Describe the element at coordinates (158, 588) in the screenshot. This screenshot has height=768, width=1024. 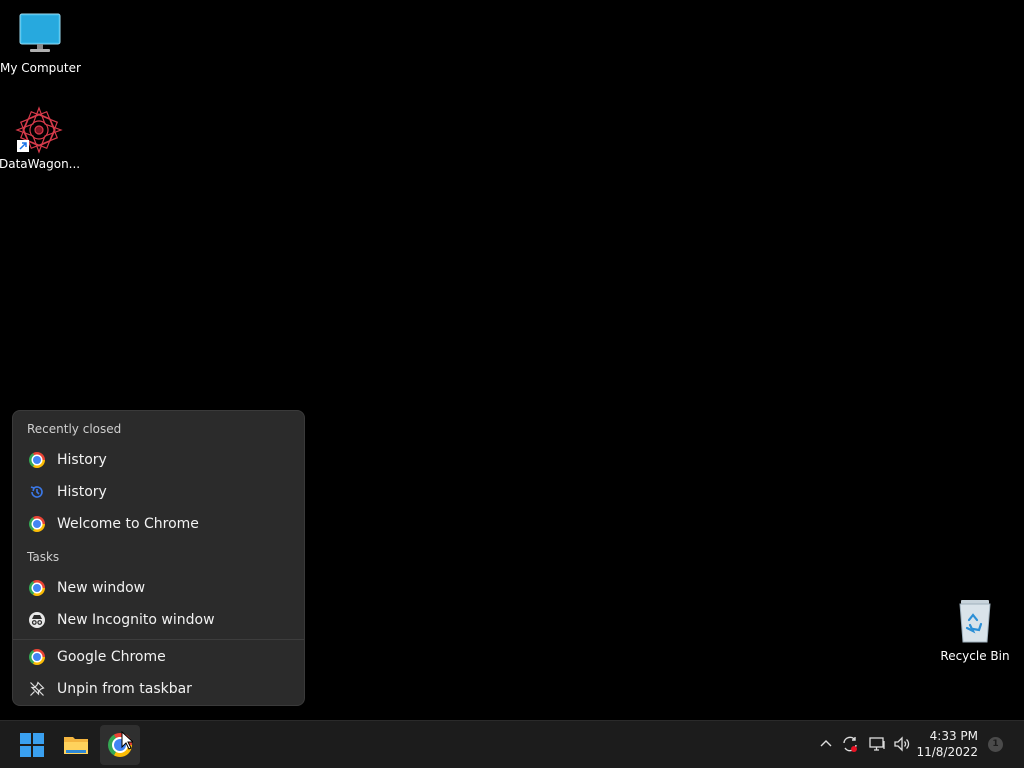
I see `task-new-window: New window` at that location.